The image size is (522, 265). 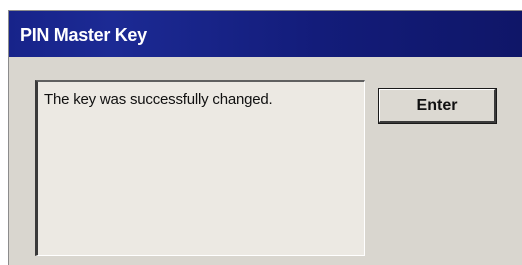 What do you see at coordinates (437, 106) in the screenshot?
I see `enter-button: Enter` at bounding box center [437, 106].